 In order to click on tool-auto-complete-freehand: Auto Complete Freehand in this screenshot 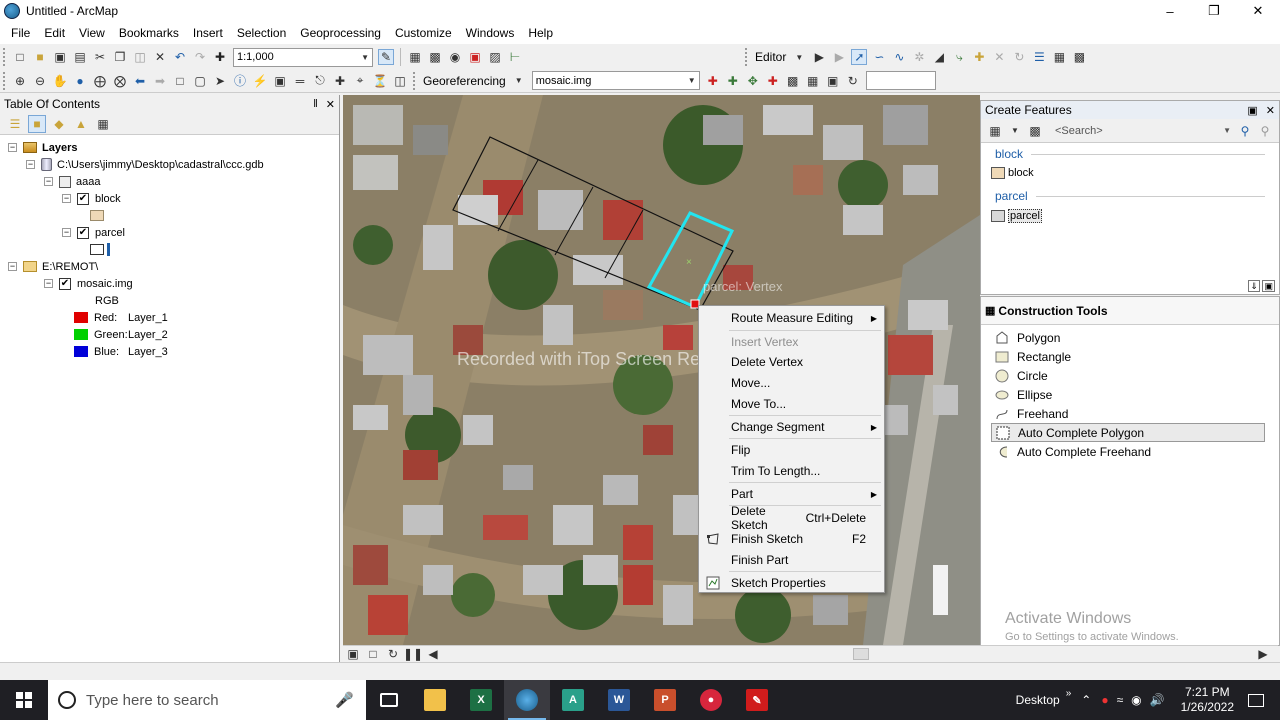, I will do `click(1130, 451)`.